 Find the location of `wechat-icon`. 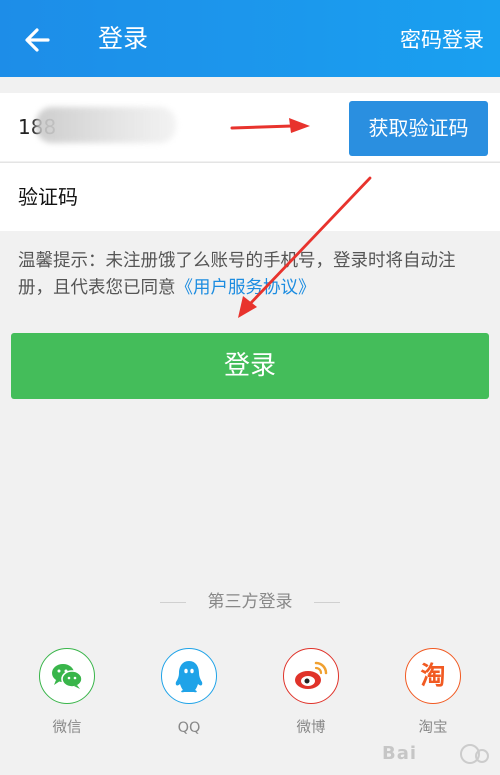

wechat-icon is located at coordinates (67, 676).